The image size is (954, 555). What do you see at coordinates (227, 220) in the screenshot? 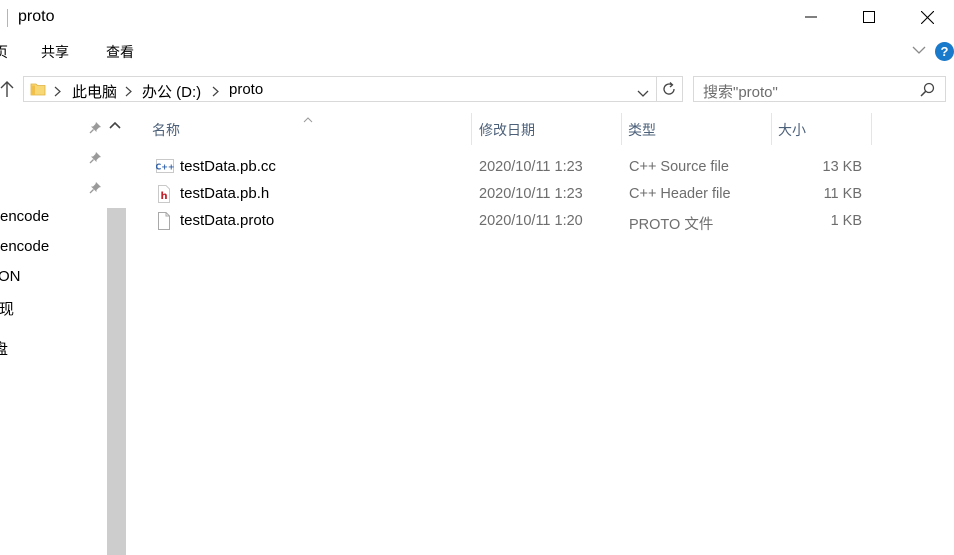
I see `file-name: testData.proto` at bounding box center [227, 220].